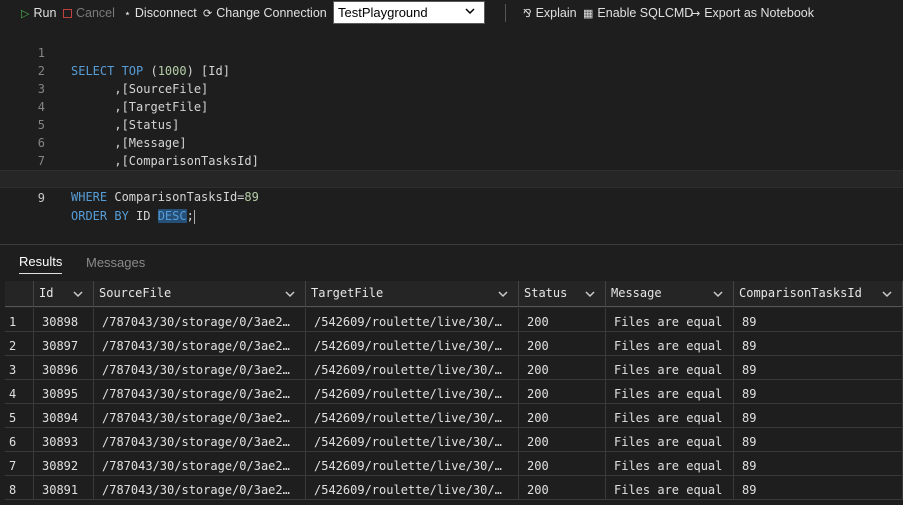 The width and height of the screenshot is (903, 505). I want to click on run-label: Run, so click(45, 13).